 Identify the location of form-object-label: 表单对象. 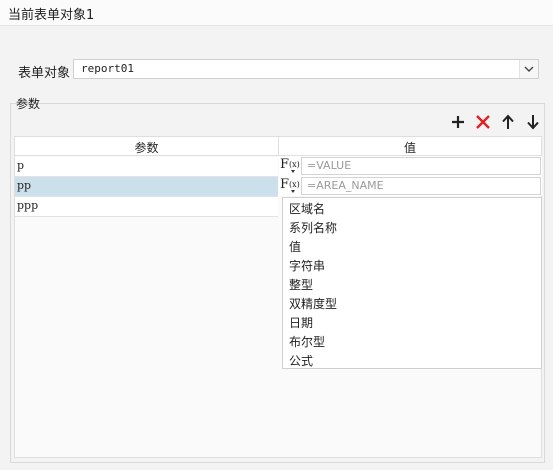
(44, 73).